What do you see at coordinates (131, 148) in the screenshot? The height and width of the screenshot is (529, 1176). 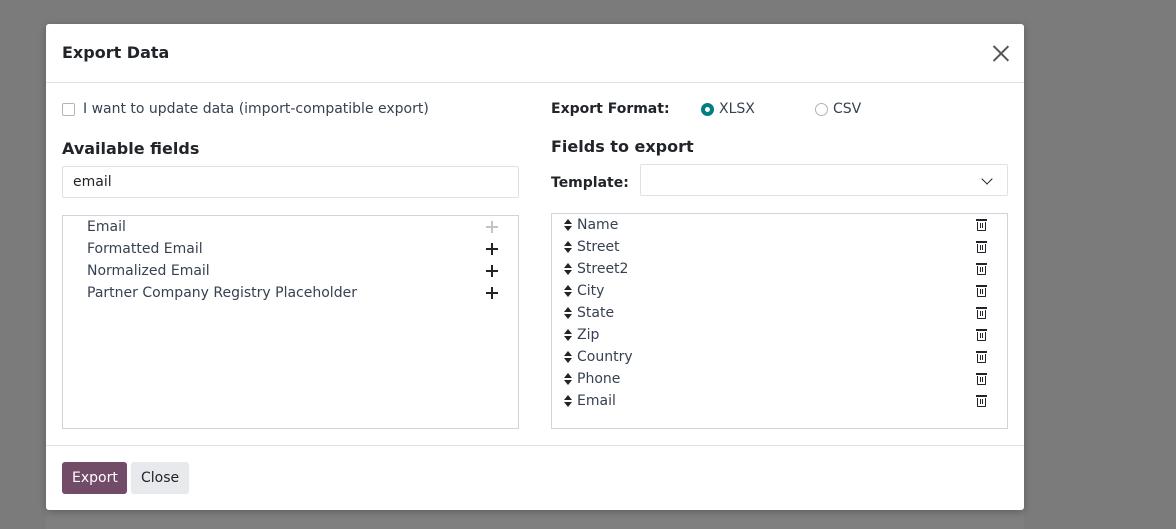 I see `available-fields-title: Available fields` at bounding box center [131, 148].